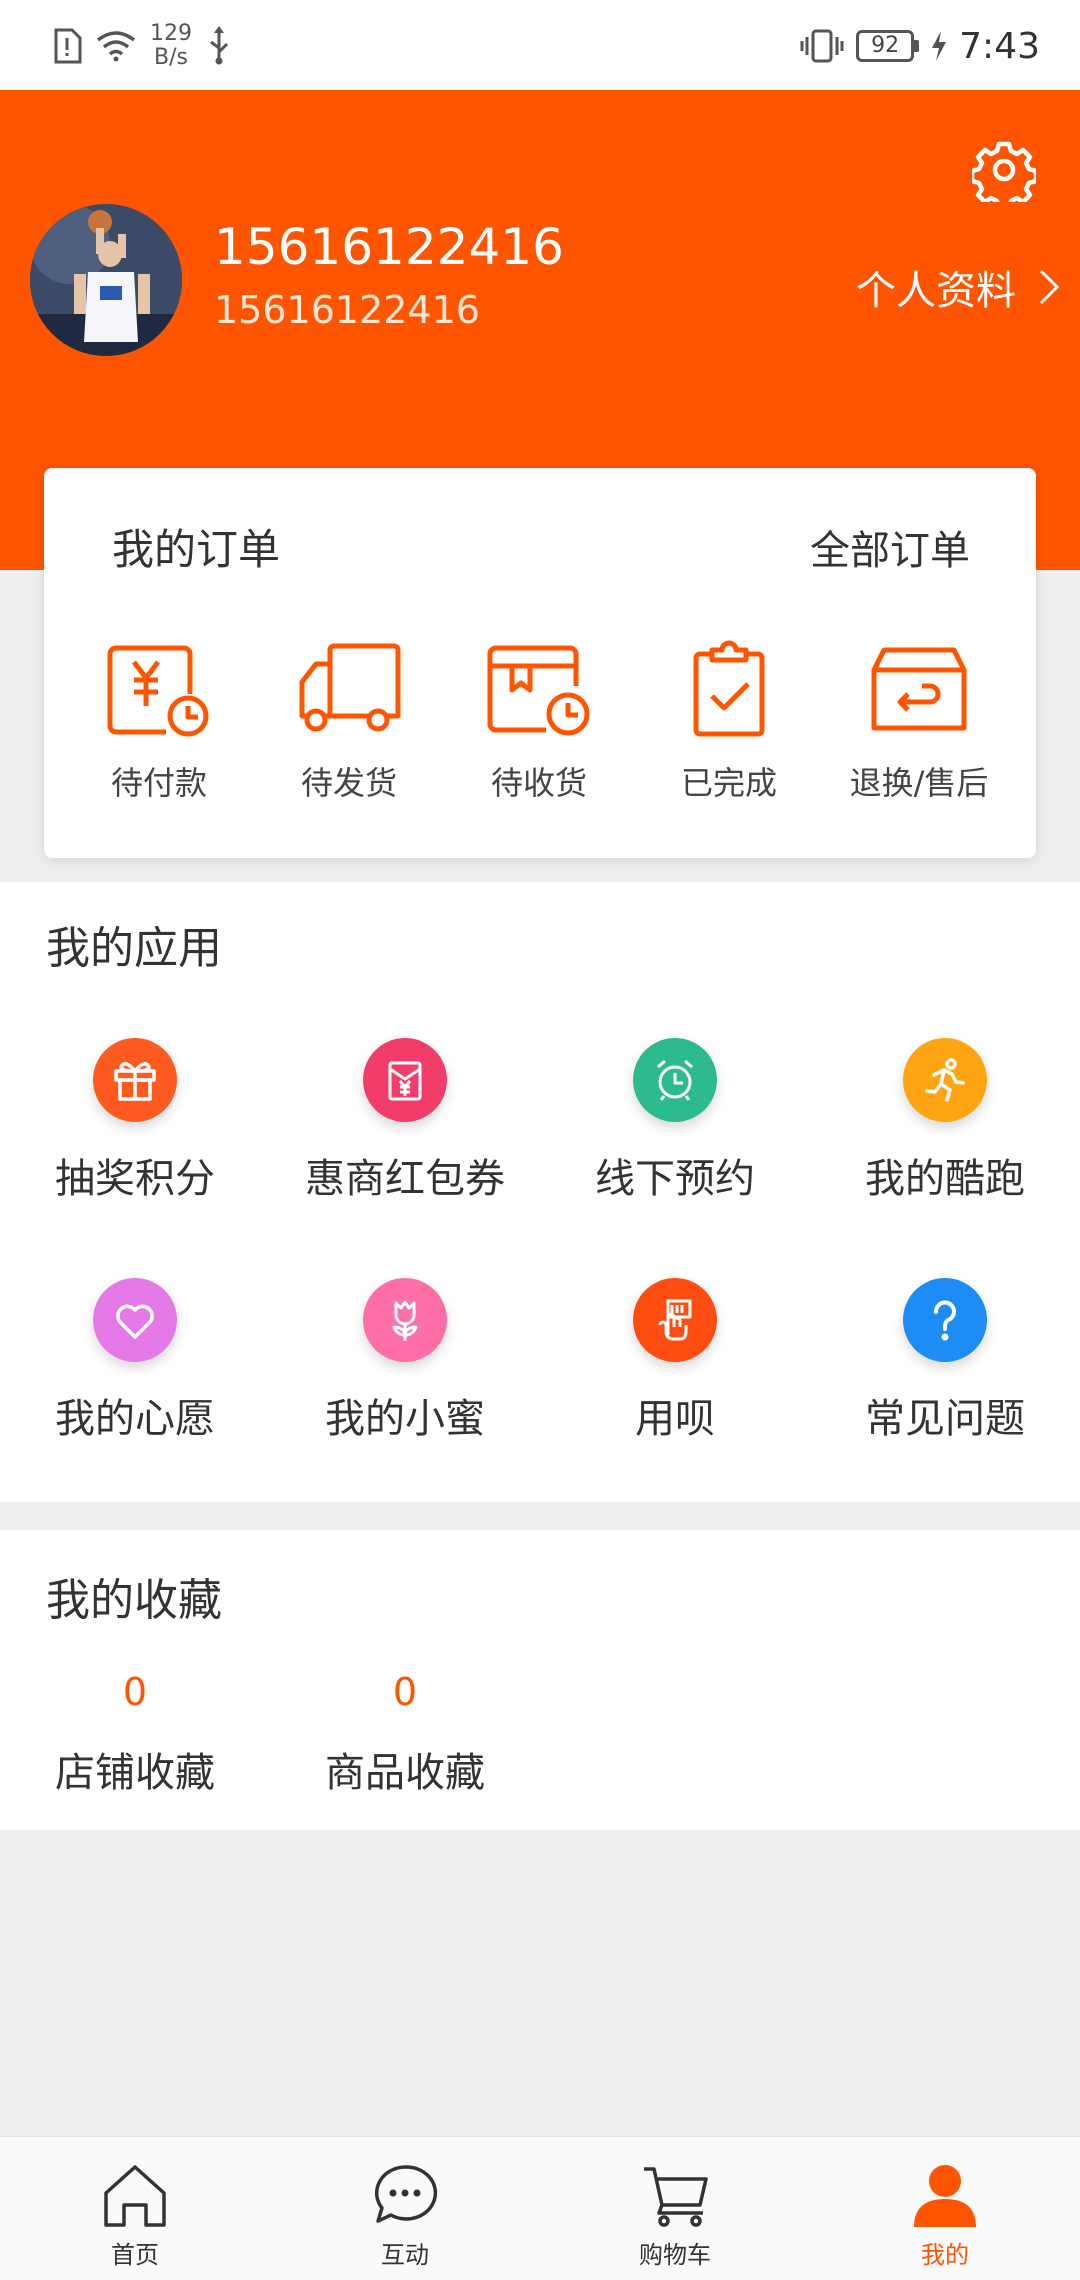 Image resolution: width=1080 pixels, height=2280 pixels. Describe the element at coordinates (68, 46) in the screenshot. I see `alert-sim-icon` at that location.